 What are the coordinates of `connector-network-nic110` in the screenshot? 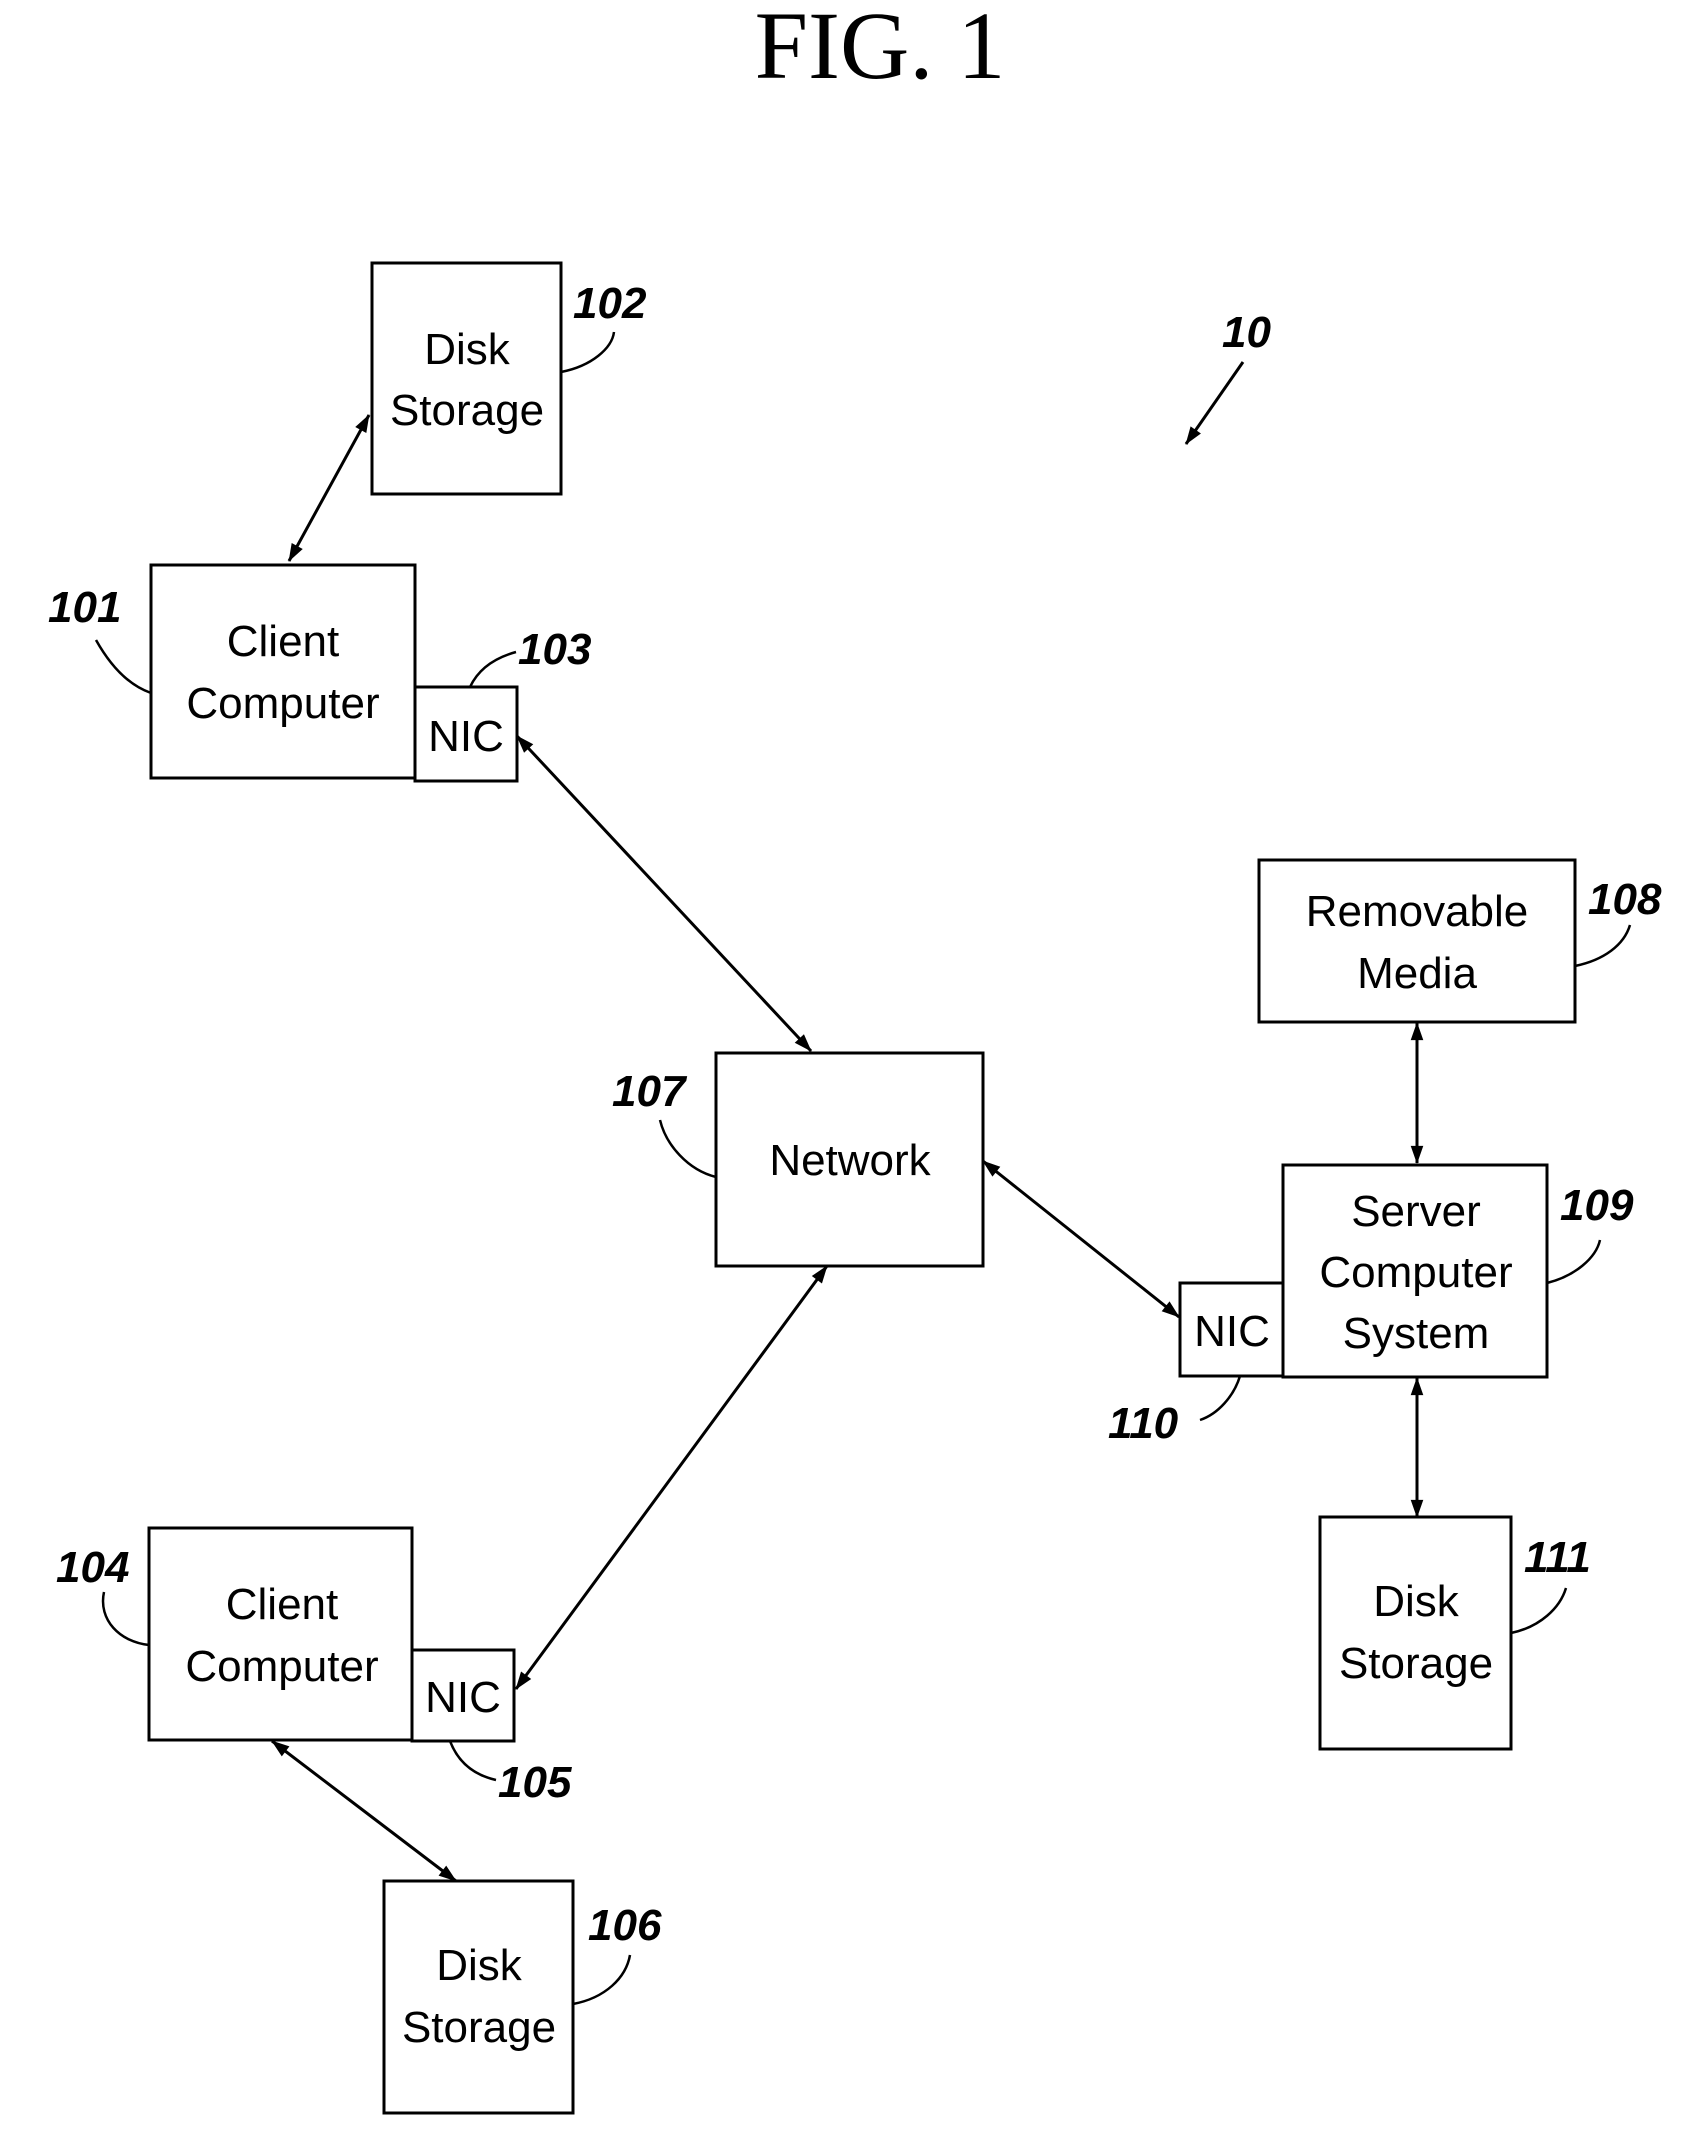 It's located at (1081, 1239).